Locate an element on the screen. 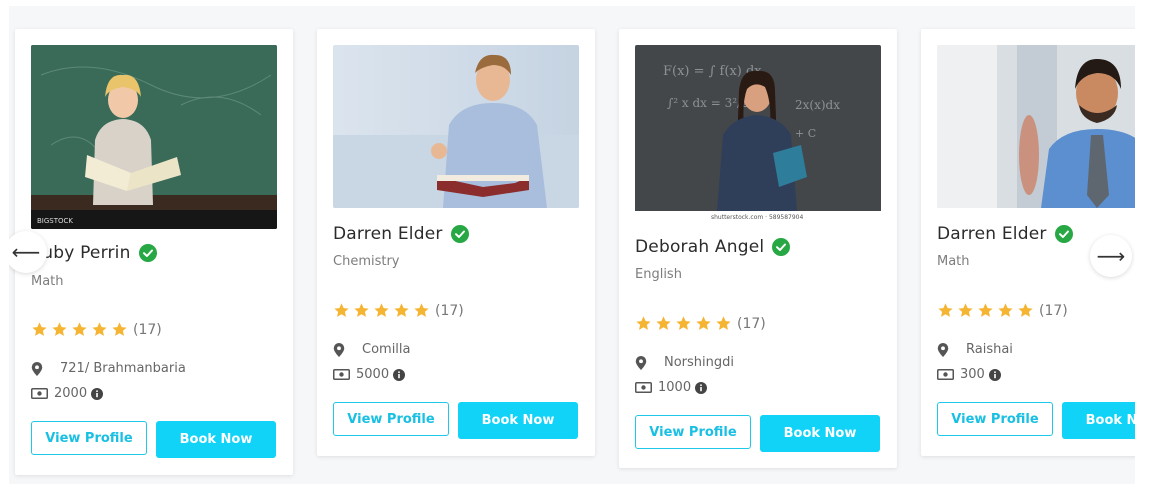 The image size is (1154, 489). svg-text: 2x(x)dx is located at coordinates (817, 105).